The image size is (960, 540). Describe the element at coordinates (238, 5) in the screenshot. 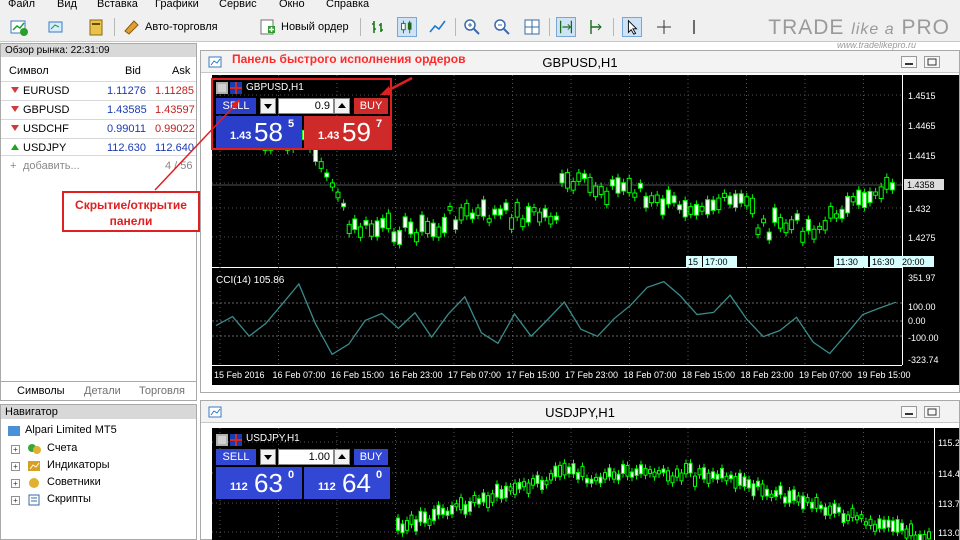

I see `menu-tools: Сервис` at that location.